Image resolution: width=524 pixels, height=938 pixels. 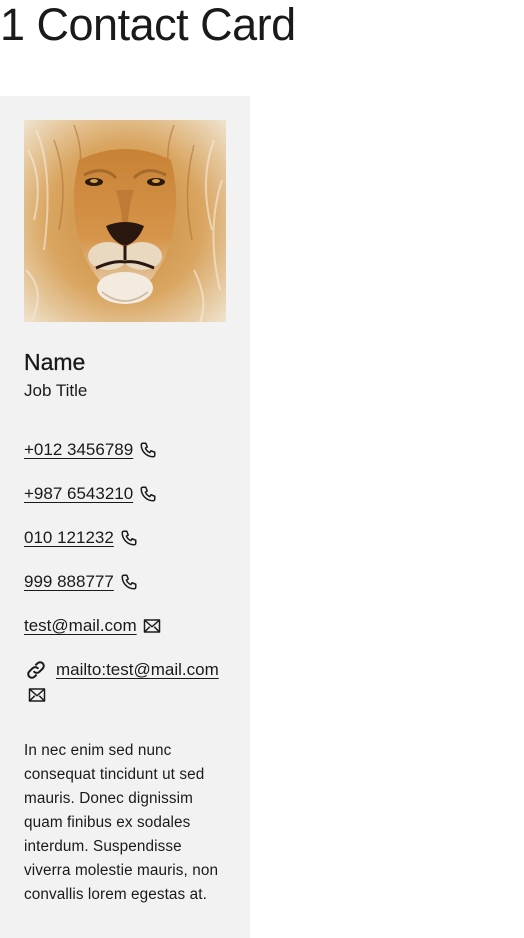 I want to click on phone-link: +012 3456789, so click(x=78, y=450).